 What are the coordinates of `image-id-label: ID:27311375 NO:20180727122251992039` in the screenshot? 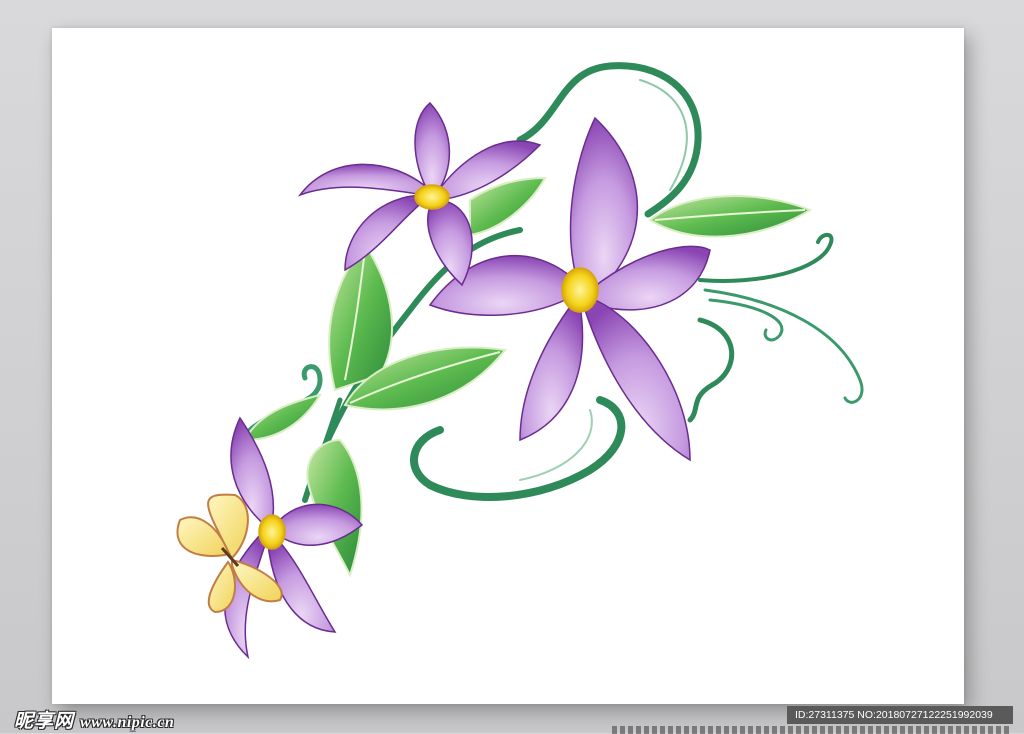 It's located at (900, 715).